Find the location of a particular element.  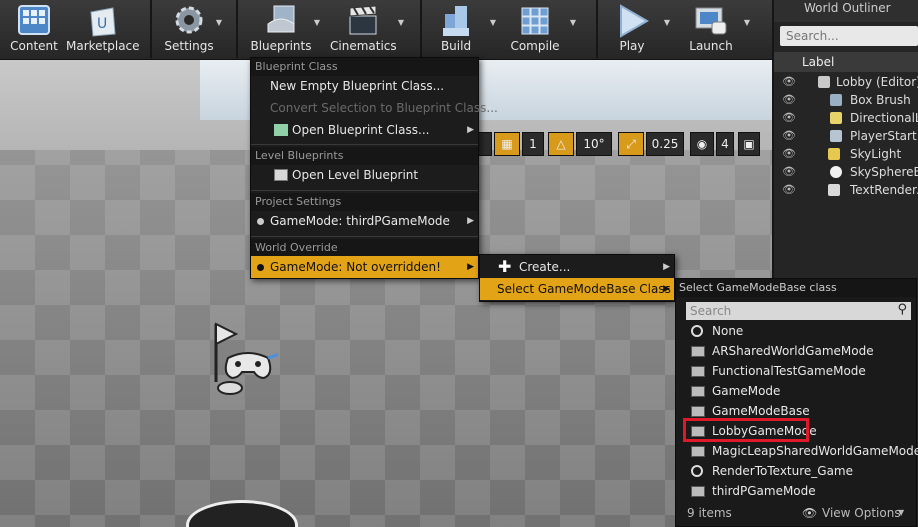

class-item-label: thirdPGameMode is located at coordinates (764, 491).